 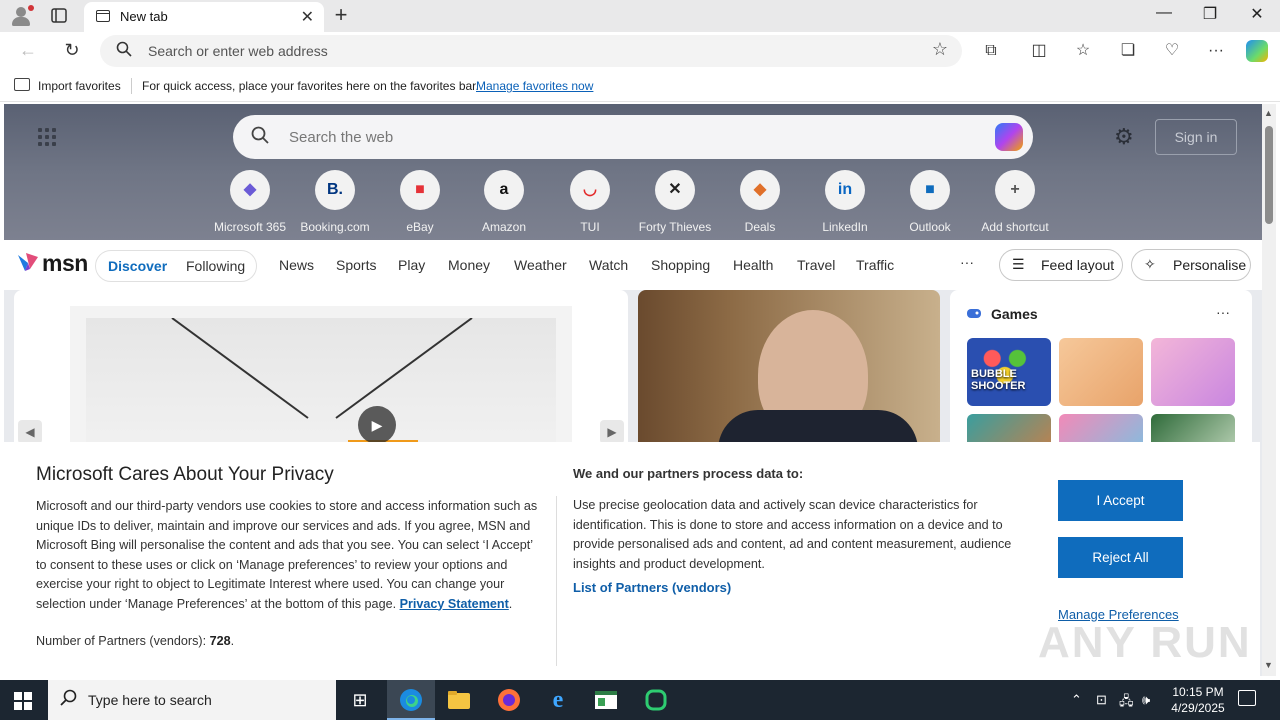 I want to click on scroll-up-icon: ▲, so click(x=1268, y=113).